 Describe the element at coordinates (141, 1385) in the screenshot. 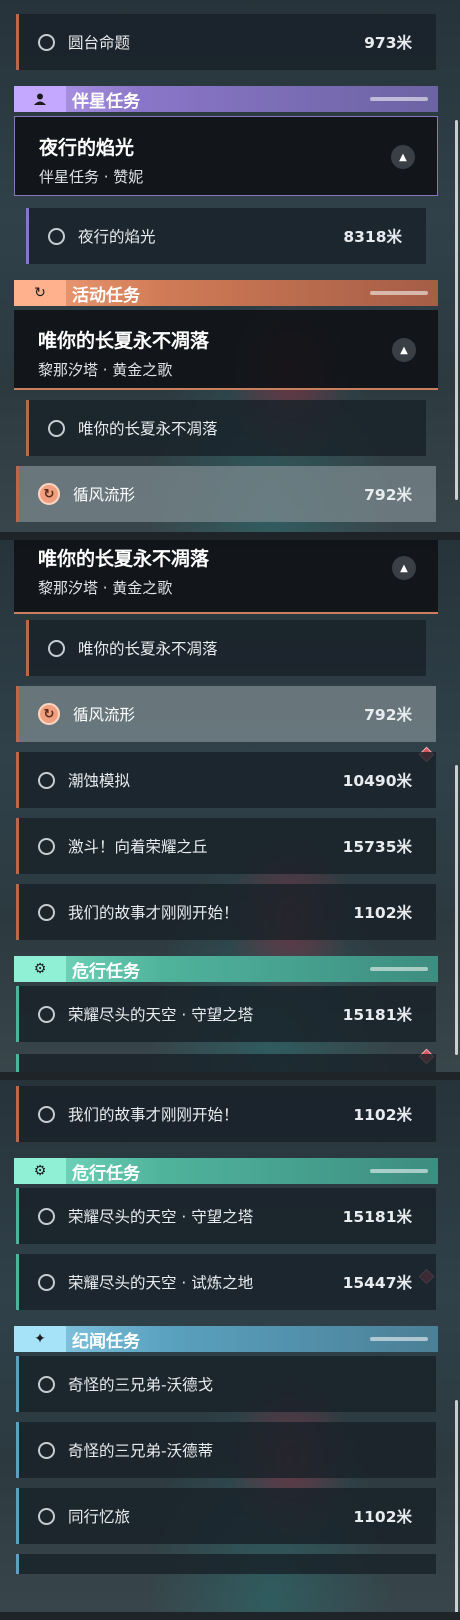

I see `quest-name: 奇怪的三兄弟-沃德戈` at that location.